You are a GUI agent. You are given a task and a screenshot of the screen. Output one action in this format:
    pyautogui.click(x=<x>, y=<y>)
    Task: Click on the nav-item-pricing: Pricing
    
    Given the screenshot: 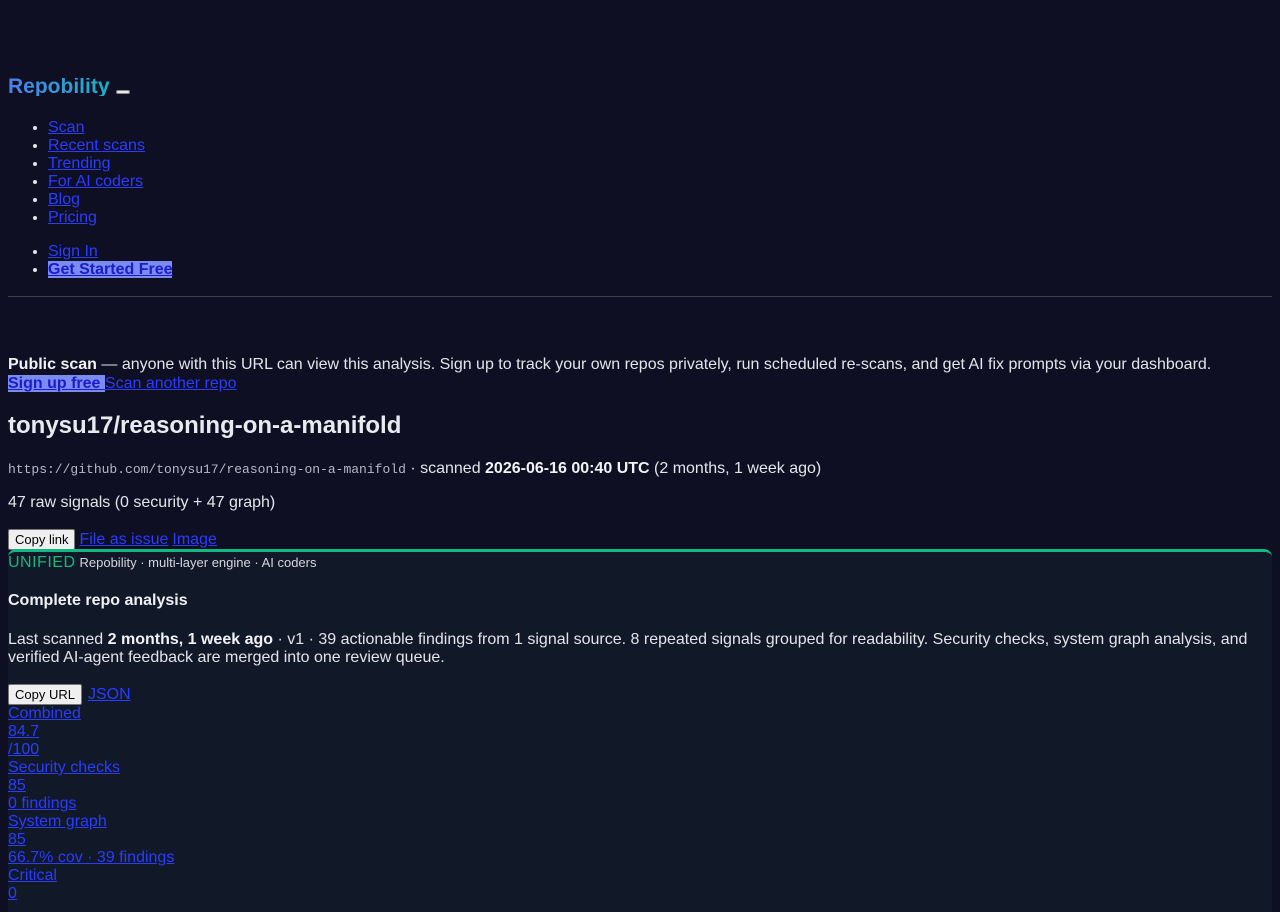 What is the action you would take?
    pyautogui.click(x=96, y=218)
    